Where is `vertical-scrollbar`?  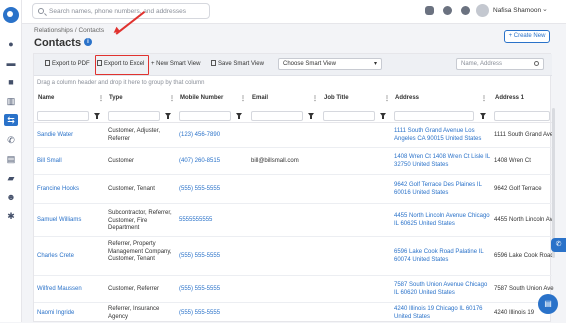 vertical-scrollbar is located at coordinates (553, 183).